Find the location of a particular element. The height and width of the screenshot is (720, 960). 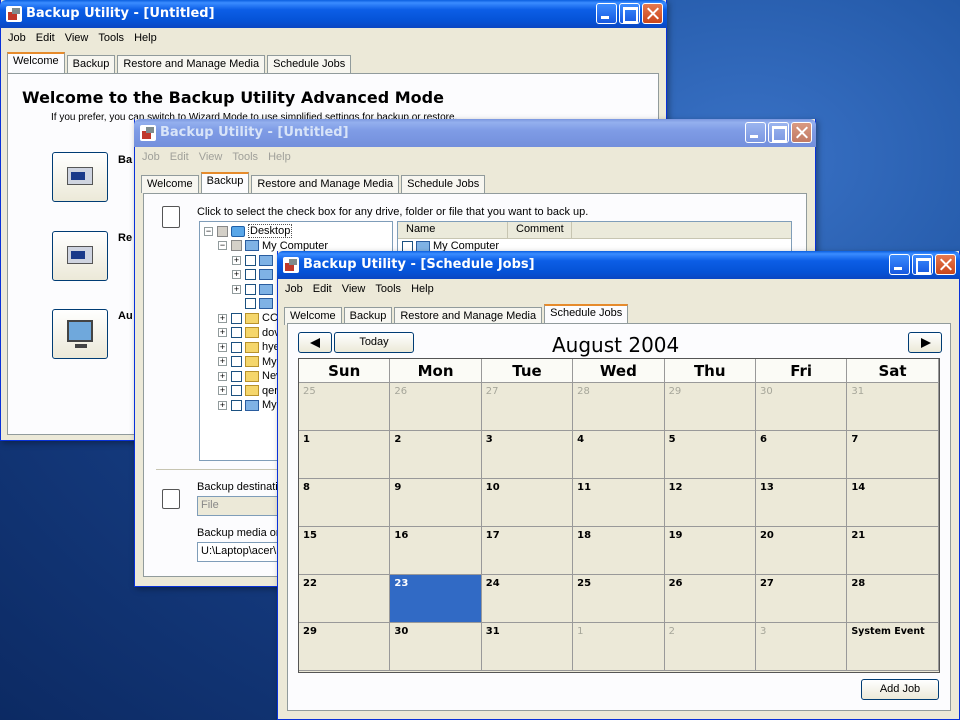

calendar-day: 9 is located at coordinates (436, 503).